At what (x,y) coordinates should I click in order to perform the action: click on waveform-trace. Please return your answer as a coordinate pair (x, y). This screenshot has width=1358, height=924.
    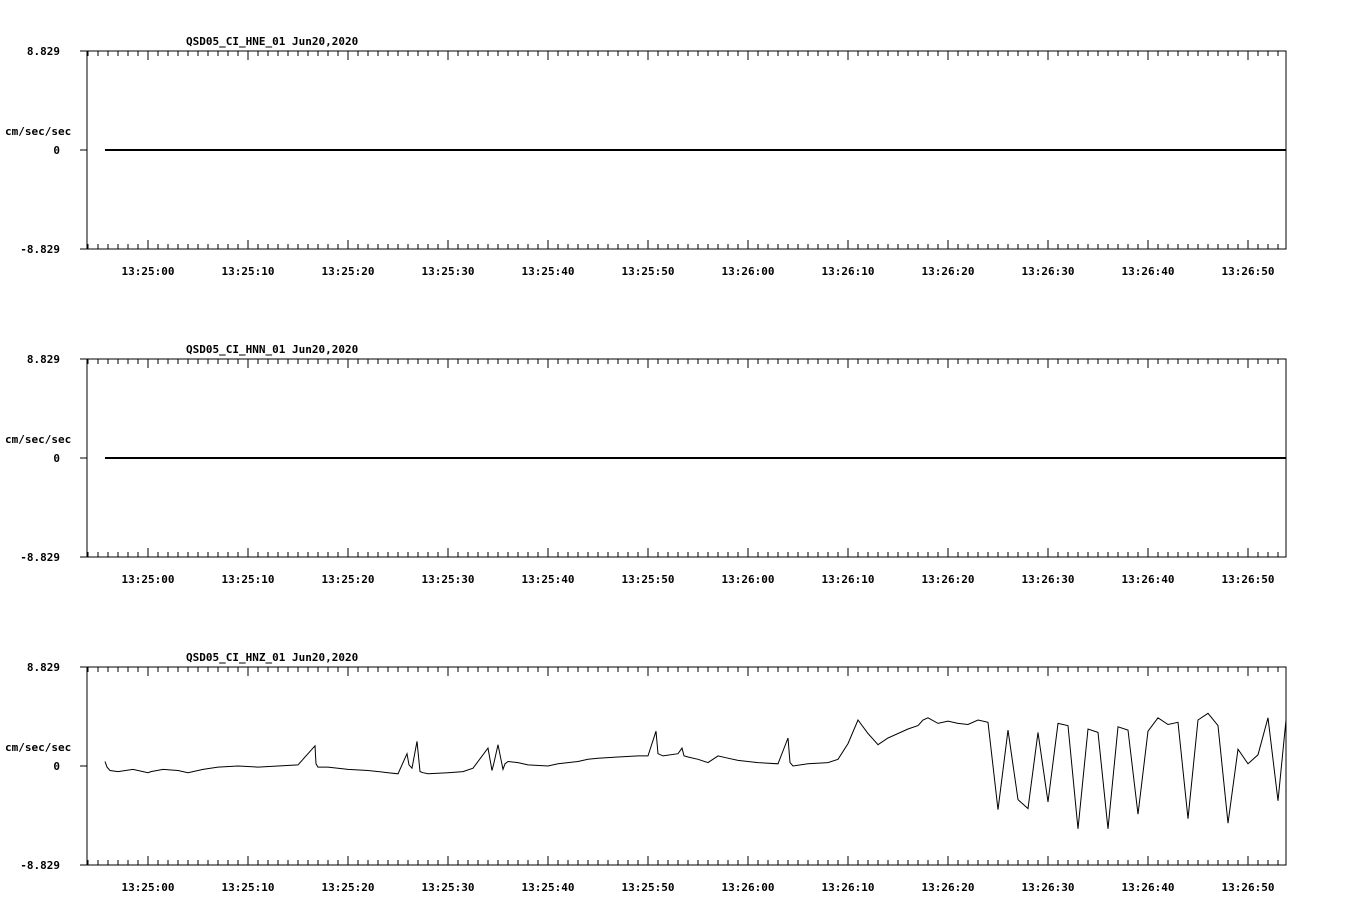
    Looking at the image, I should click on (695, 770).